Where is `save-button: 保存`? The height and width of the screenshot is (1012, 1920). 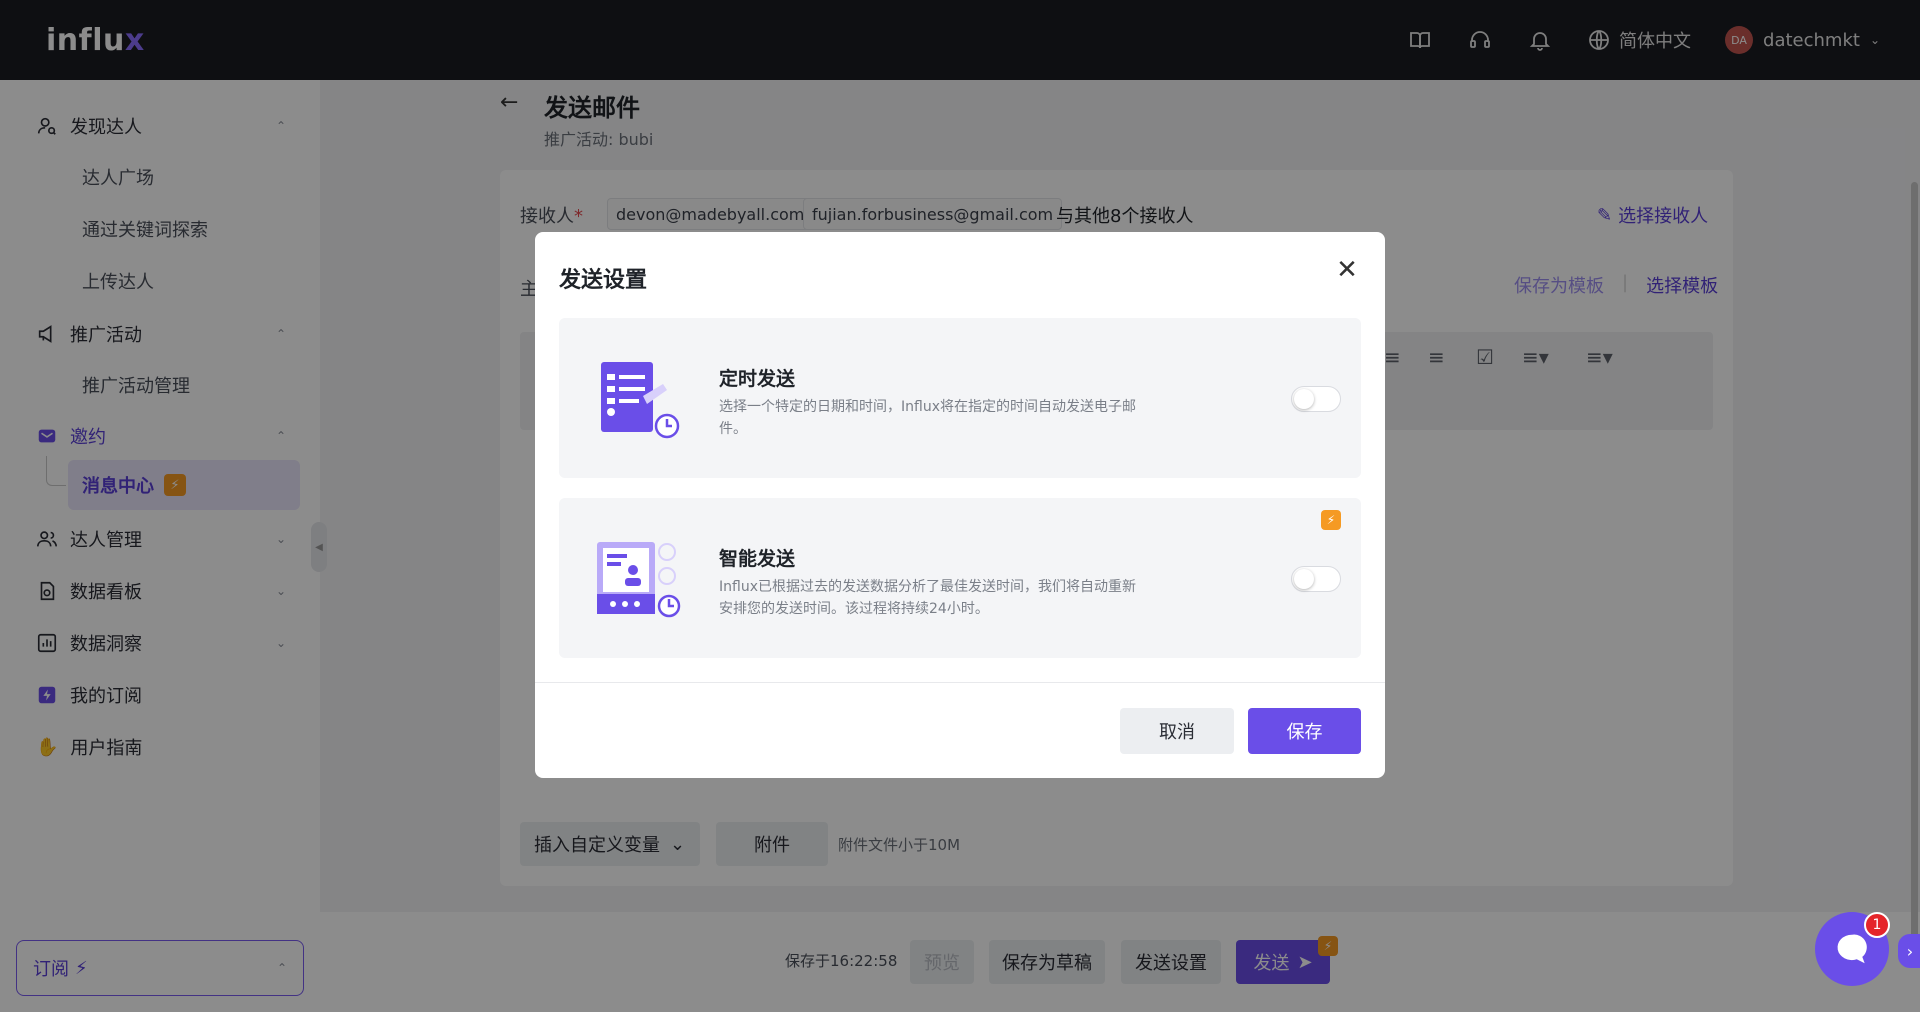 save-button: 保存 is located at coordinates (1304, 731).